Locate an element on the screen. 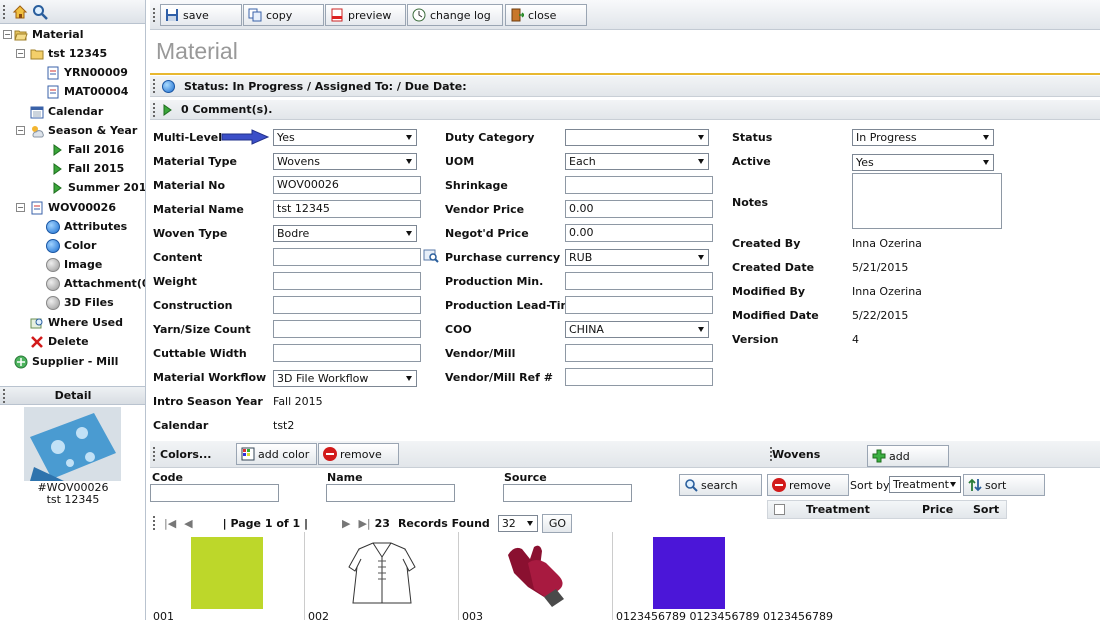 This screenshot has height=623, width=1100. search-button: search is located at coordinates (720, 485).